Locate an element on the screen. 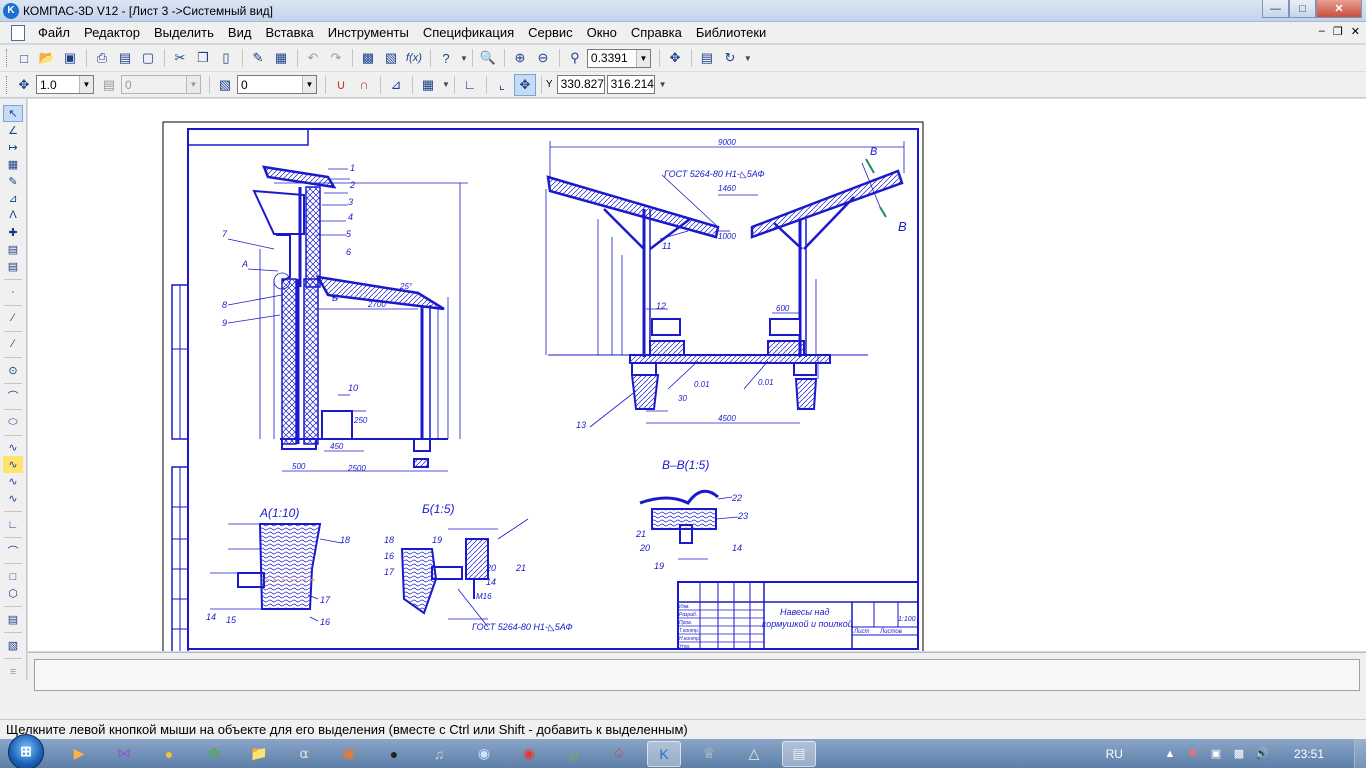  clock: 23:51 is located at coordinates (1309, 754).